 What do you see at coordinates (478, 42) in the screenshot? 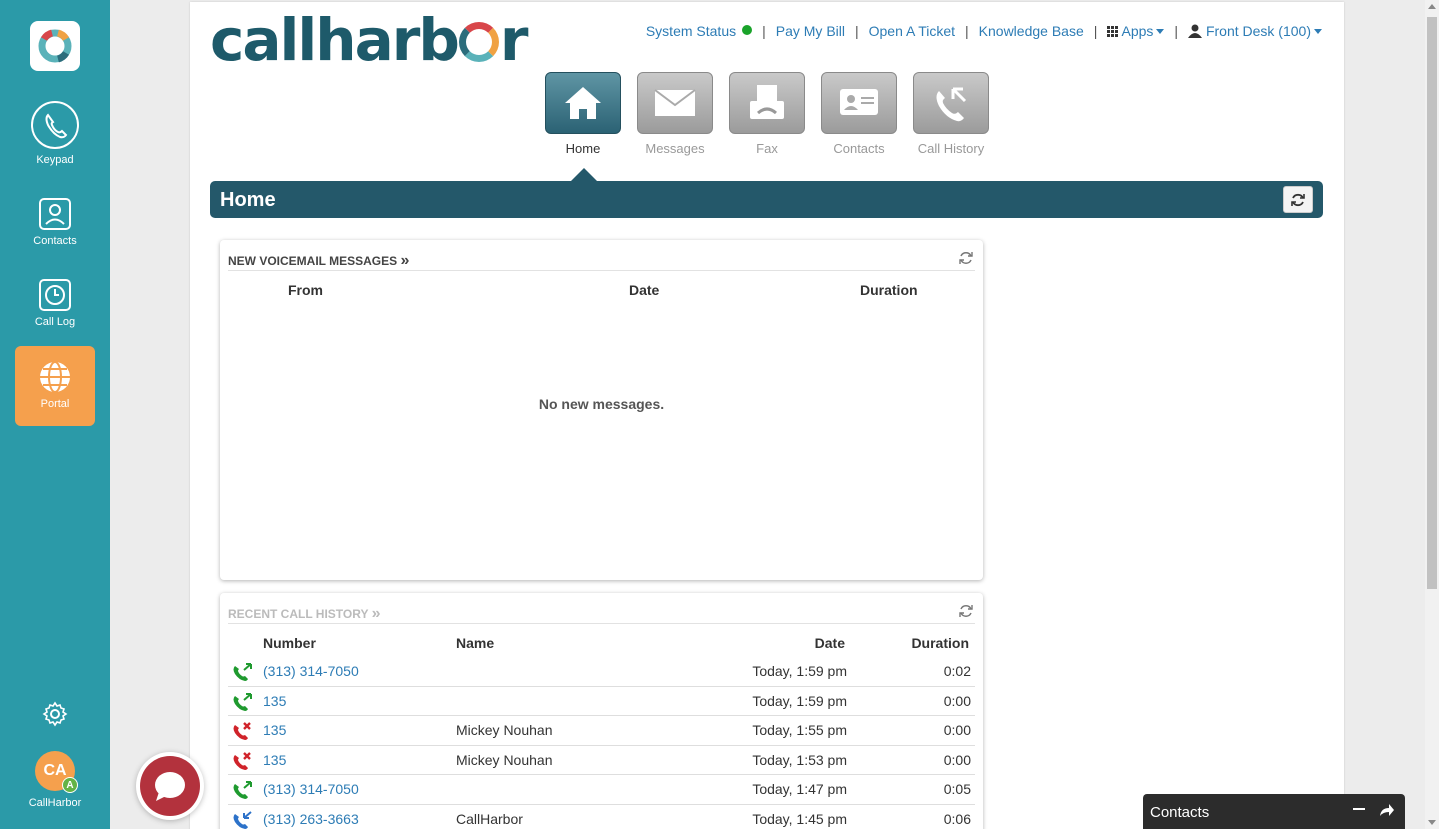
I see `brand-o-icon` at bounding box center [478, 42].